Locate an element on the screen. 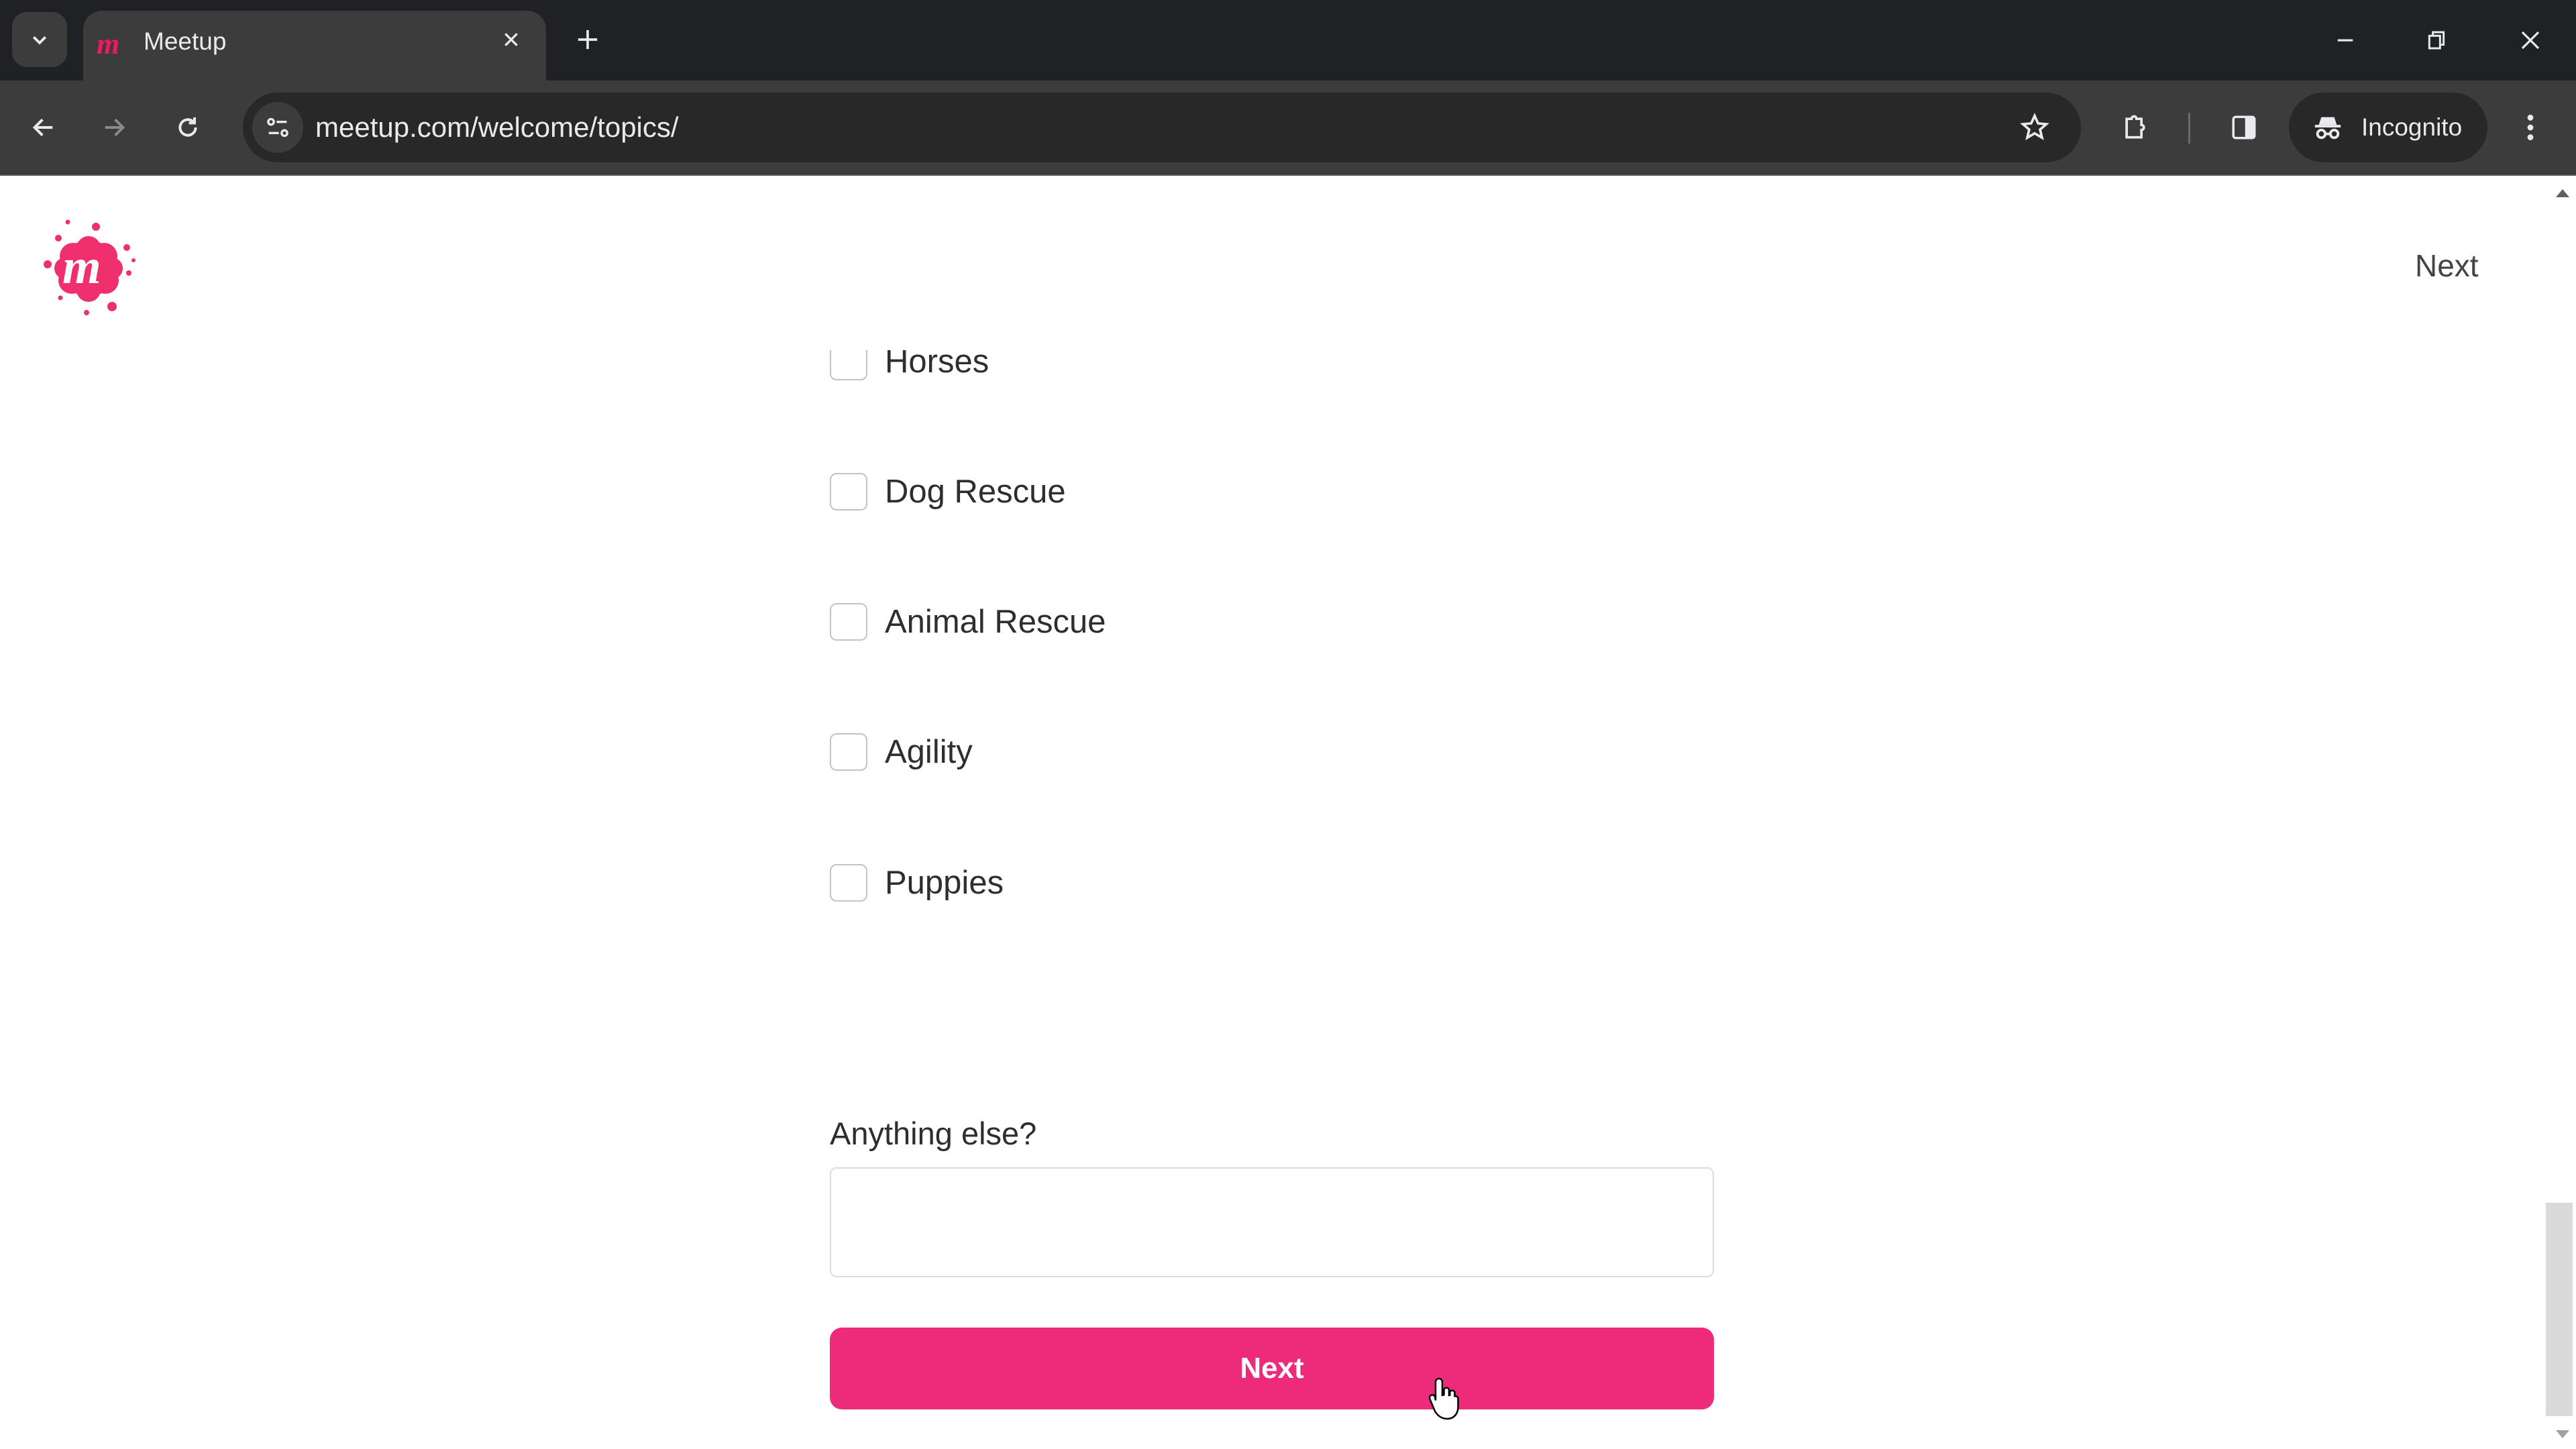 The width and height of the screenshot is (2576, 1449). plus-icon is located at coordinates (588, 40).